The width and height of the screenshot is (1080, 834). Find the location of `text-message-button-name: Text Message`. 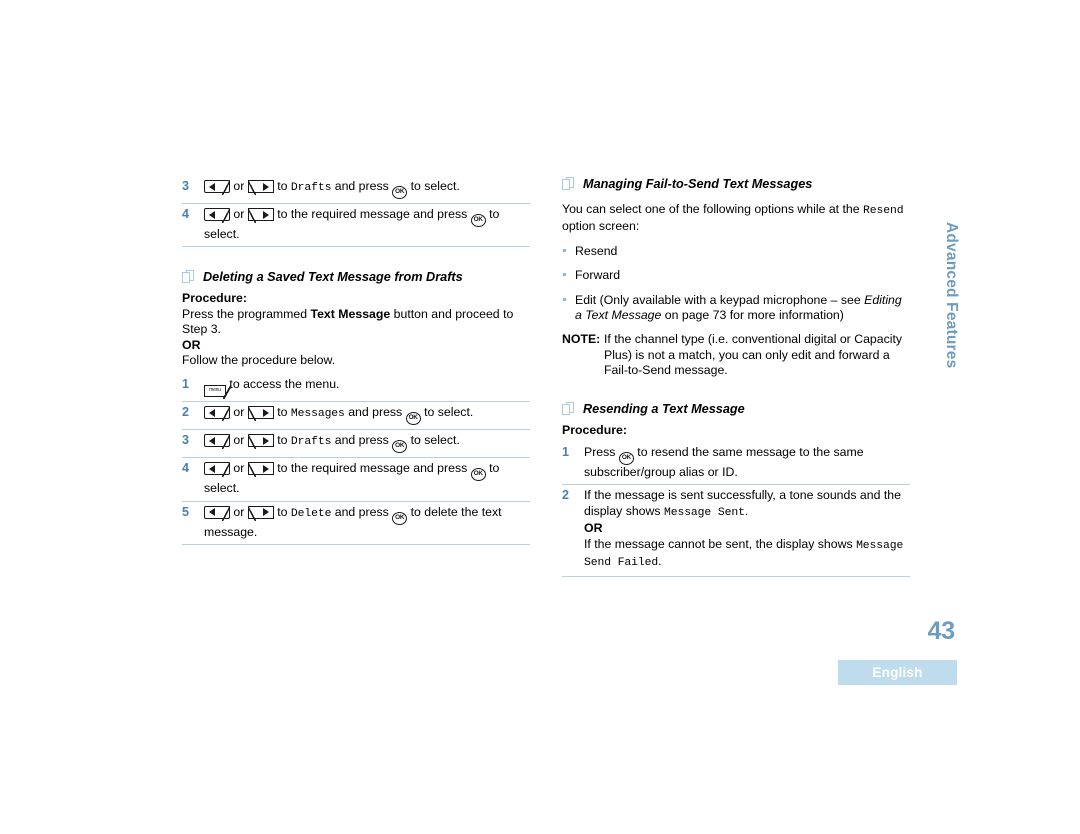

text-message-button-name: Text Message is located at coordinates (350, 313).